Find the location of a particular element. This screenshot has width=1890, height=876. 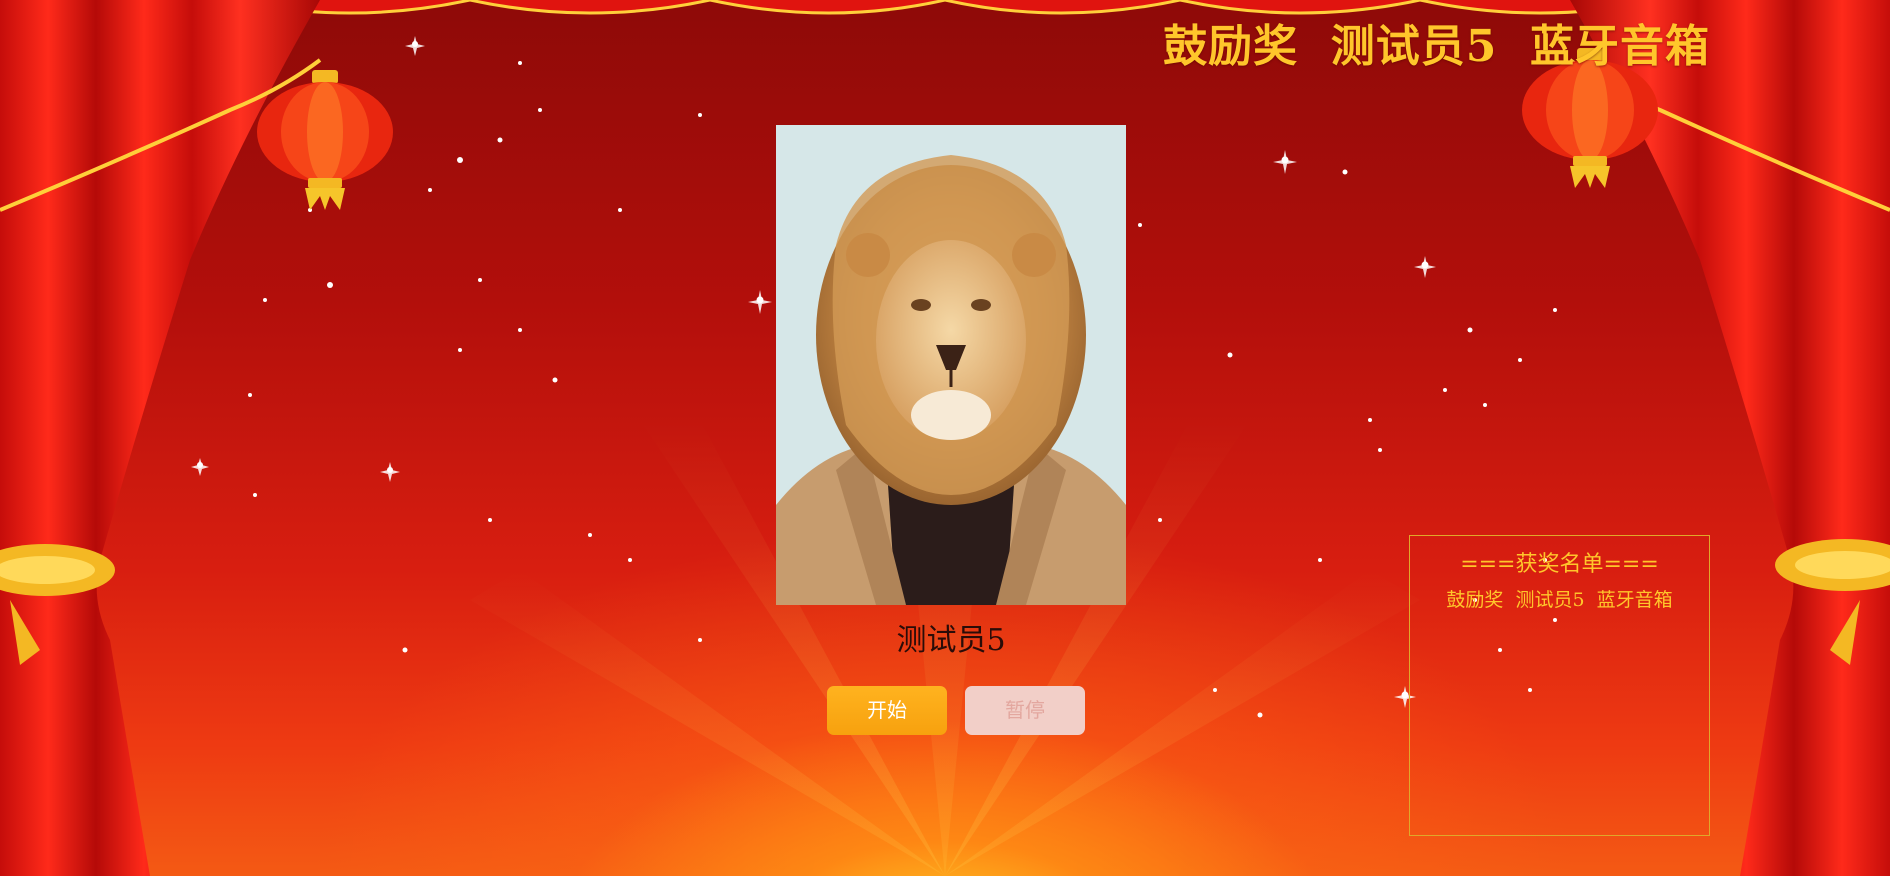

candidate-photo is located at coordinates (951, 365).